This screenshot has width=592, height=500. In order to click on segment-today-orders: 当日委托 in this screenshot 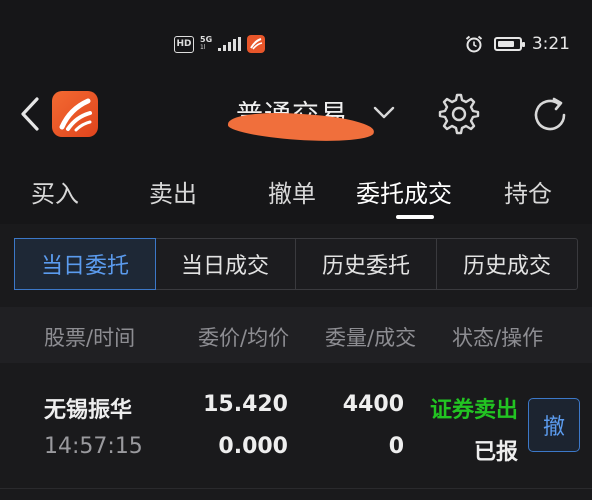, I will do `click(85, 264)`.